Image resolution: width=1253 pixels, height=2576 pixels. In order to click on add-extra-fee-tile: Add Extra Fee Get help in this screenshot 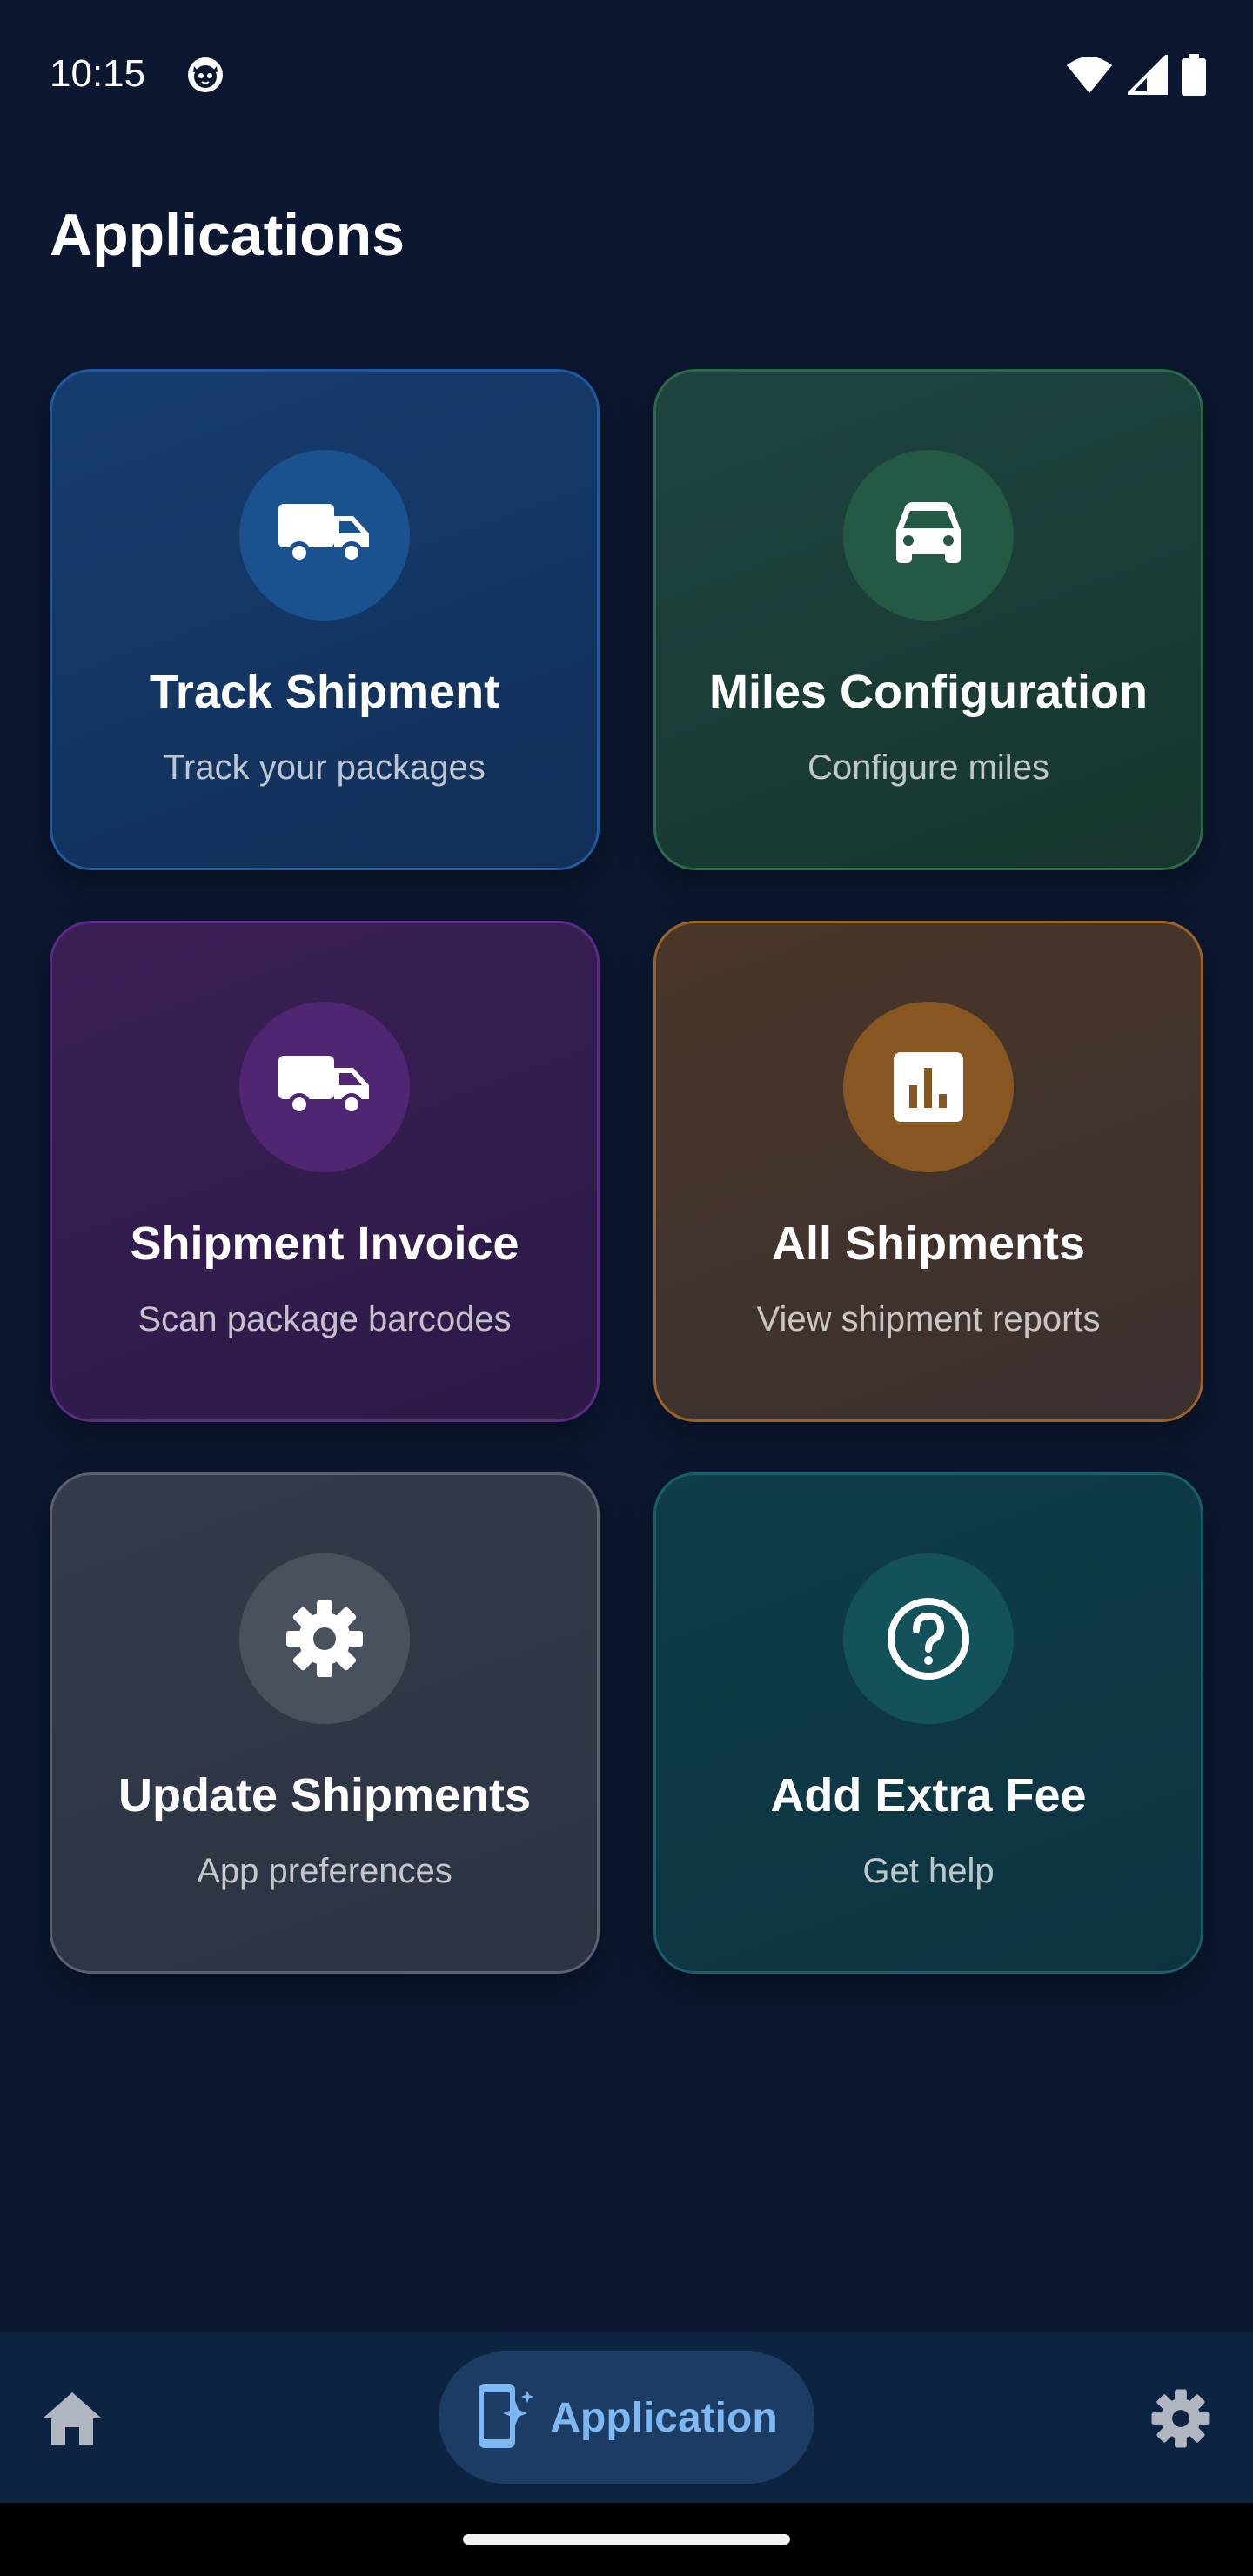, I will do `click(928, 1723)`.